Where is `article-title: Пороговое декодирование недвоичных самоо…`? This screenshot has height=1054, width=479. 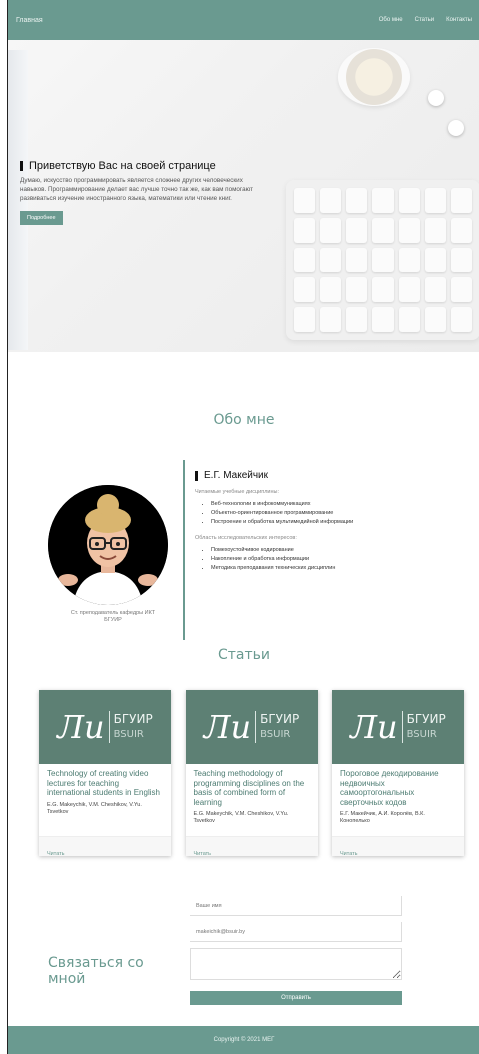 article-title: Пороговое декодирование недвоичных самоо… is located at coordinates (389, 788).